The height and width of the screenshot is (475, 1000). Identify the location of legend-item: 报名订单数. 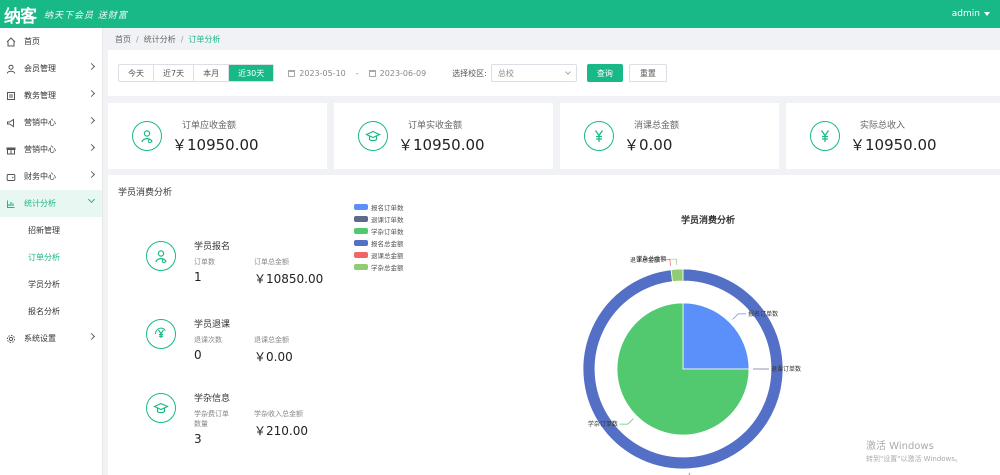
(379, 207).